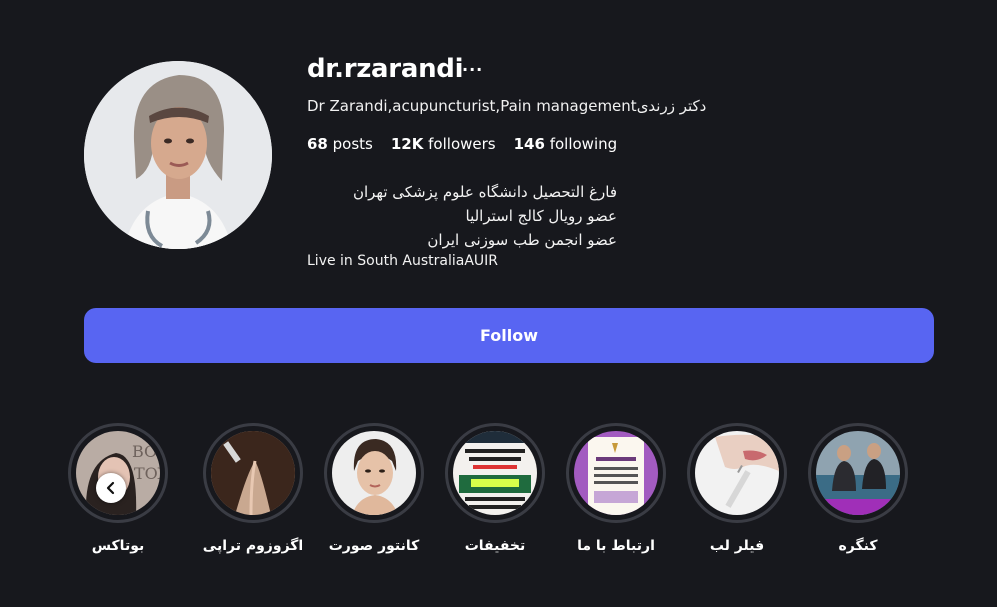 This screenshot has height=607, width=997. What do you see at coordinates (616, 546) in the screenshot?
I see `highlight-label: ارتباط با ما` at bounding box center [616, 546].